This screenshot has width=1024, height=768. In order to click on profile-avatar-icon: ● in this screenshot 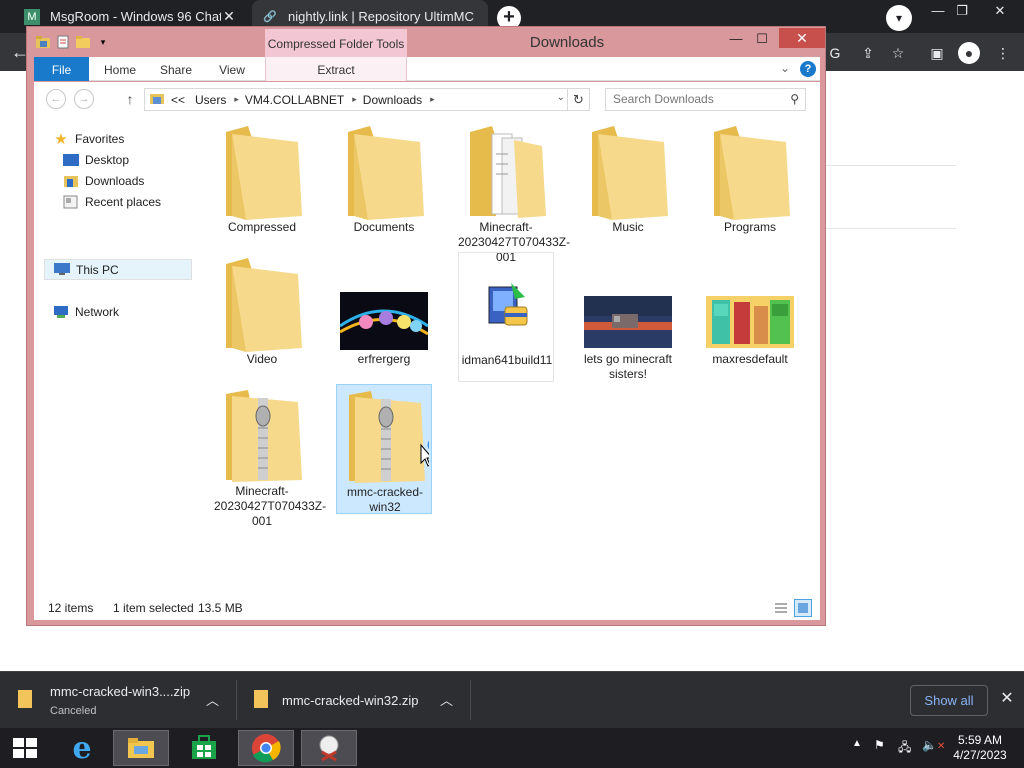, I will do `click(969, 53)`.